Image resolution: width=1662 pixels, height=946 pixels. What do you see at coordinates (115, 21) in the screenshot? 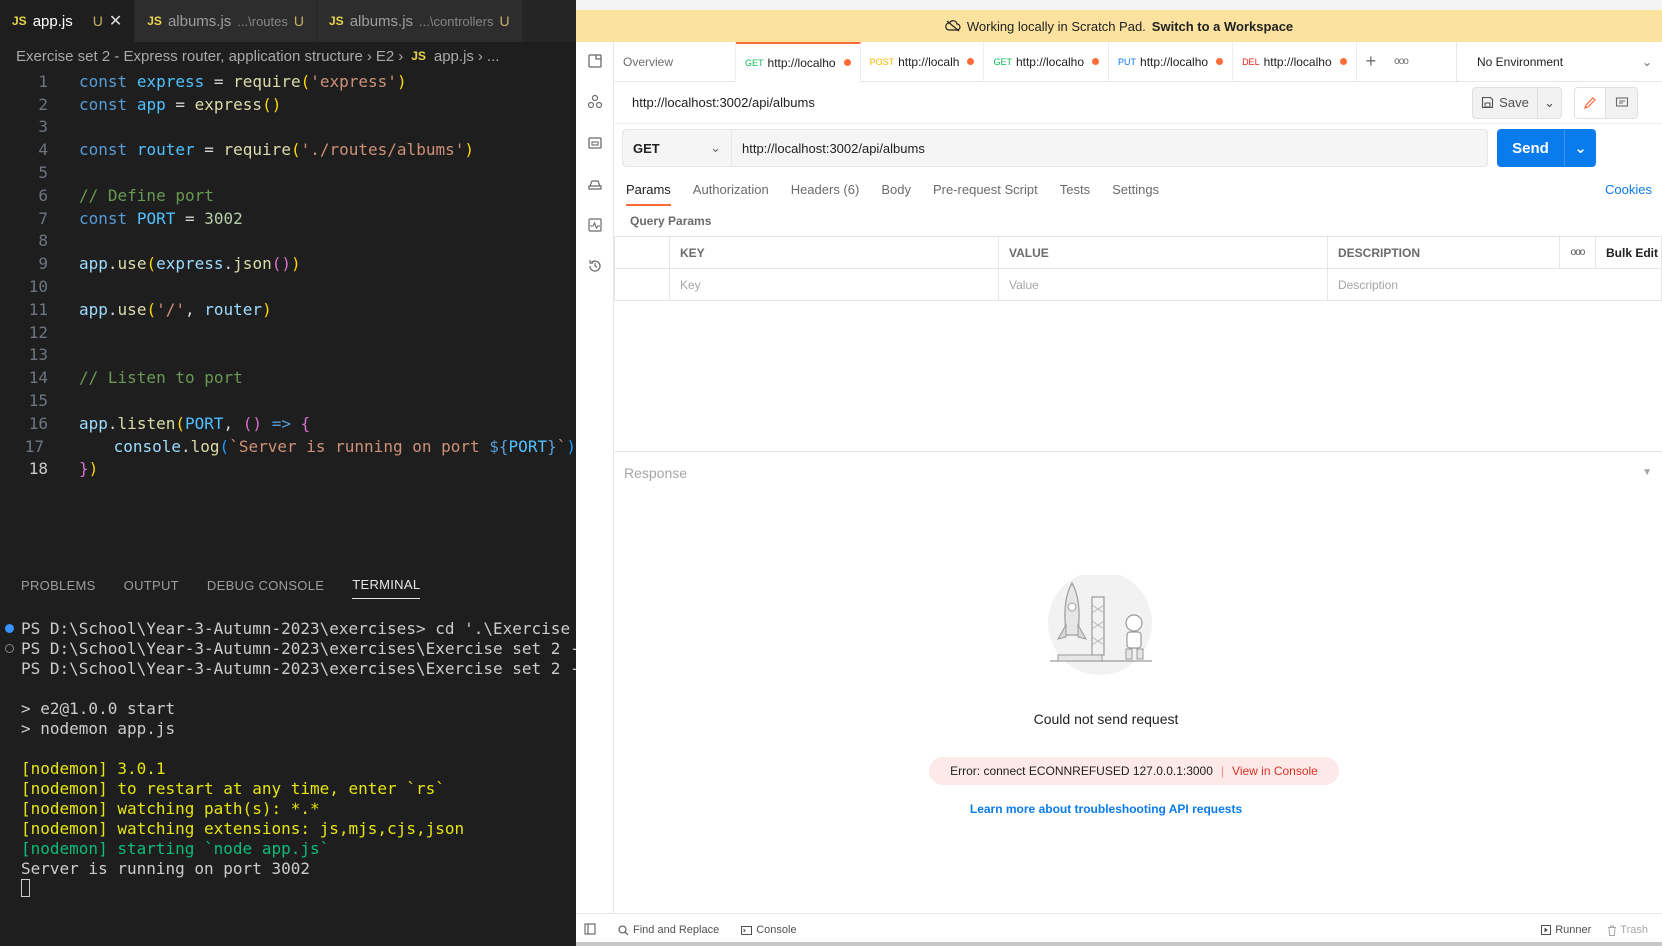
I see `close-icon: ✕` at bounding box center [115, 21].